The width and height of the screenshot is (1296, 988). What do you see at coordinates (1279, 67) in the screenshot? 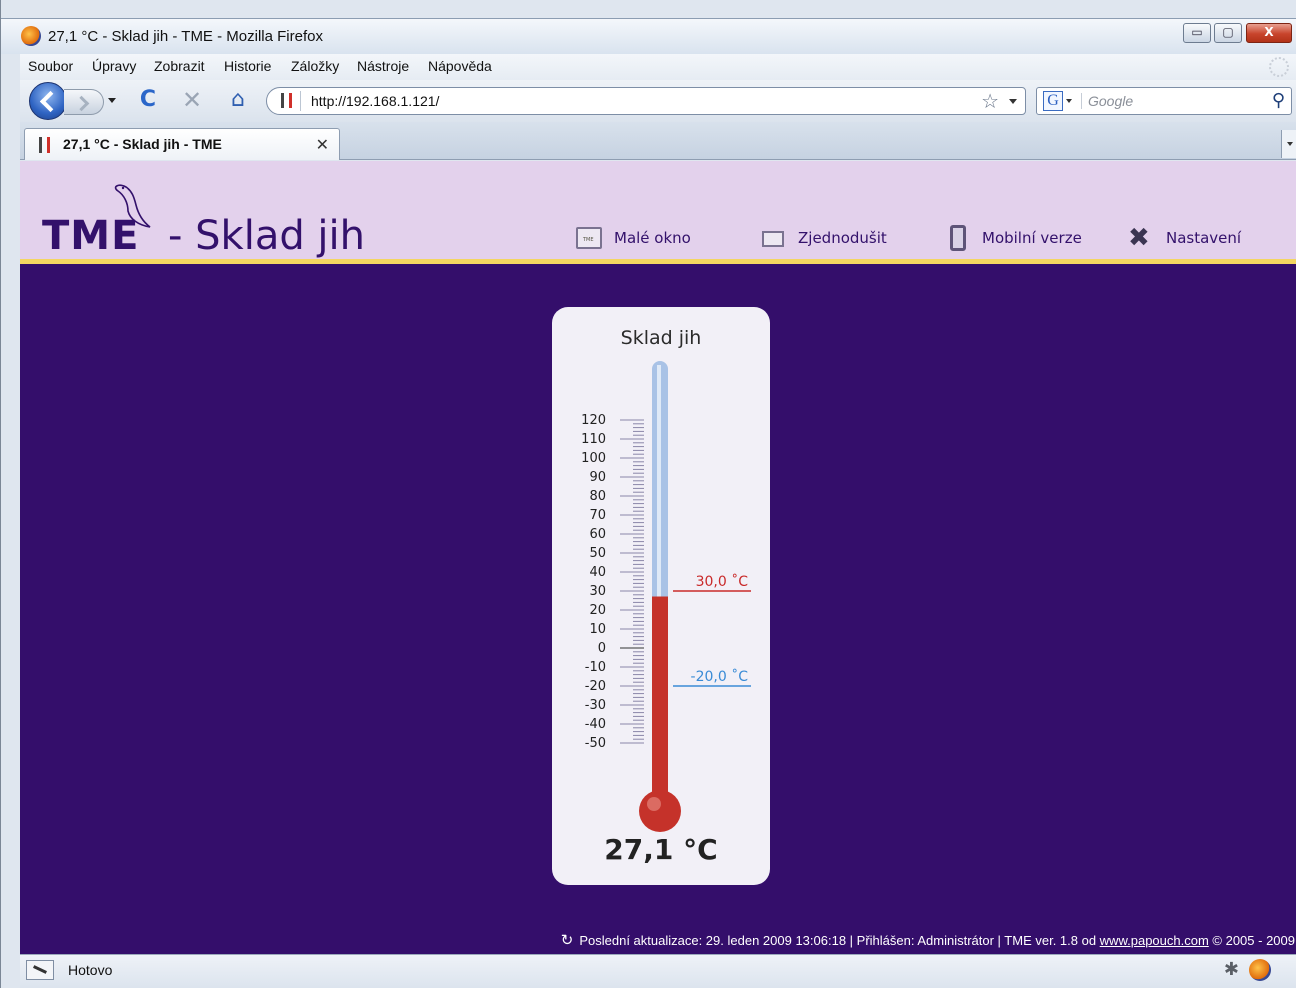
I see `throbber-icon` at bounding box center [1279, 67].